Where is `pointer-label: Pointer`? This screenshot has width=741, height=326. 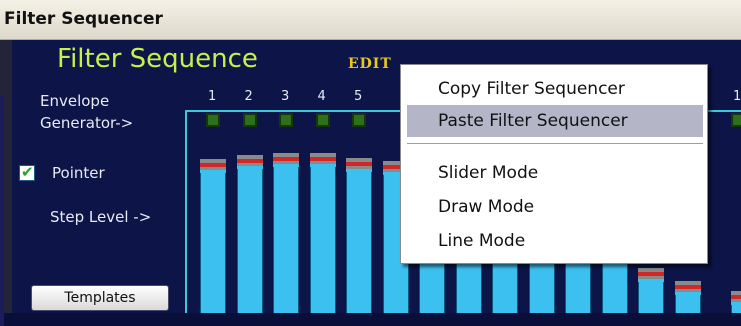 pointer-label: Pointer is located at coordinates (78, 173).